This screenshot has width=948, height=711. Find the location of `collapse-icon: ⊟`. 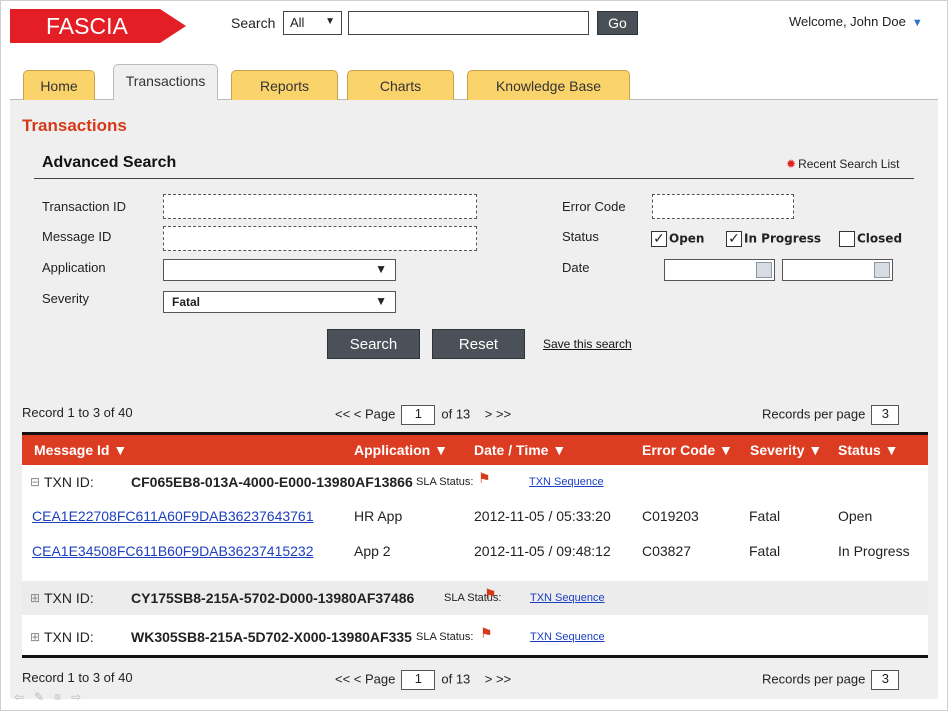

collapse-icon: ⊟ is located at coordinates (35, 482).